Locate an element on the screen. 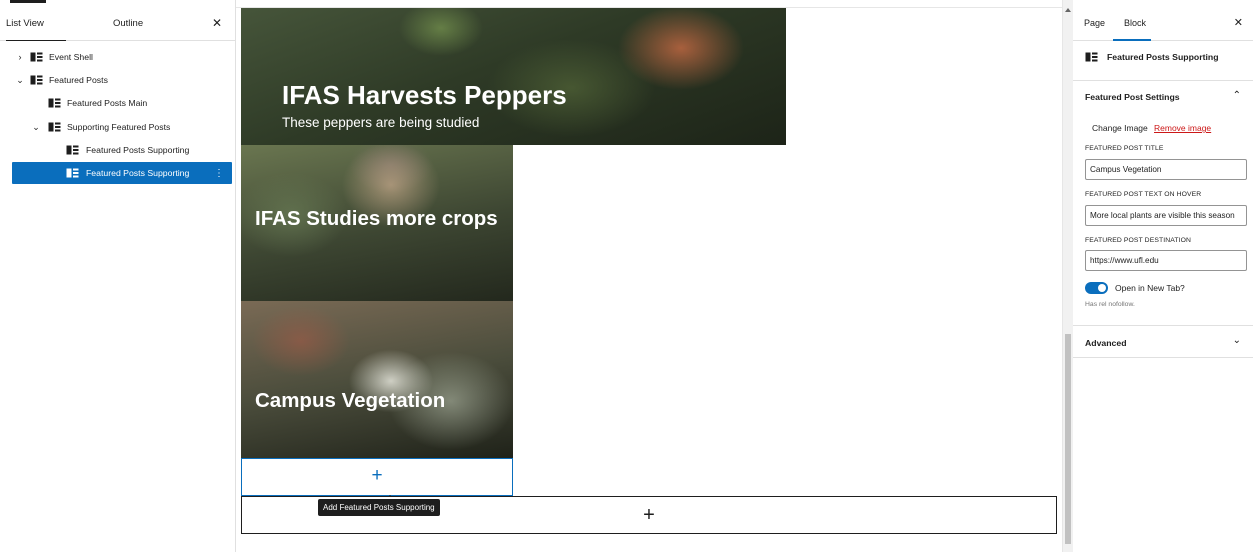  field-label: FEATURED POST DESTINATION is located at coordinates (1138, 240).